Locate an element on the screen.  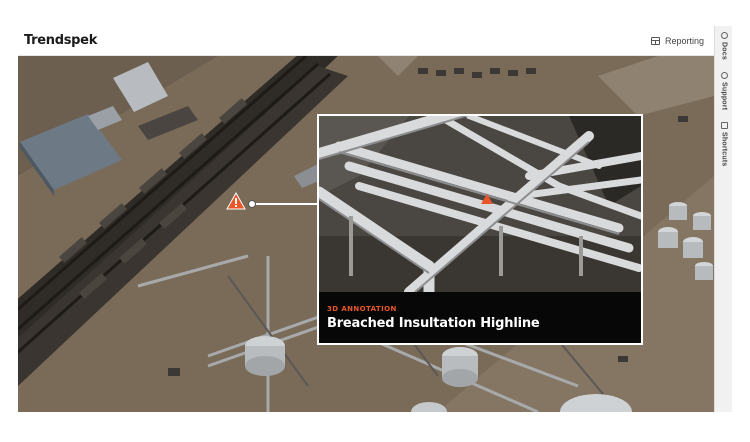
top-bar: Trendspek Reporting is located at coordinates (366, 41).